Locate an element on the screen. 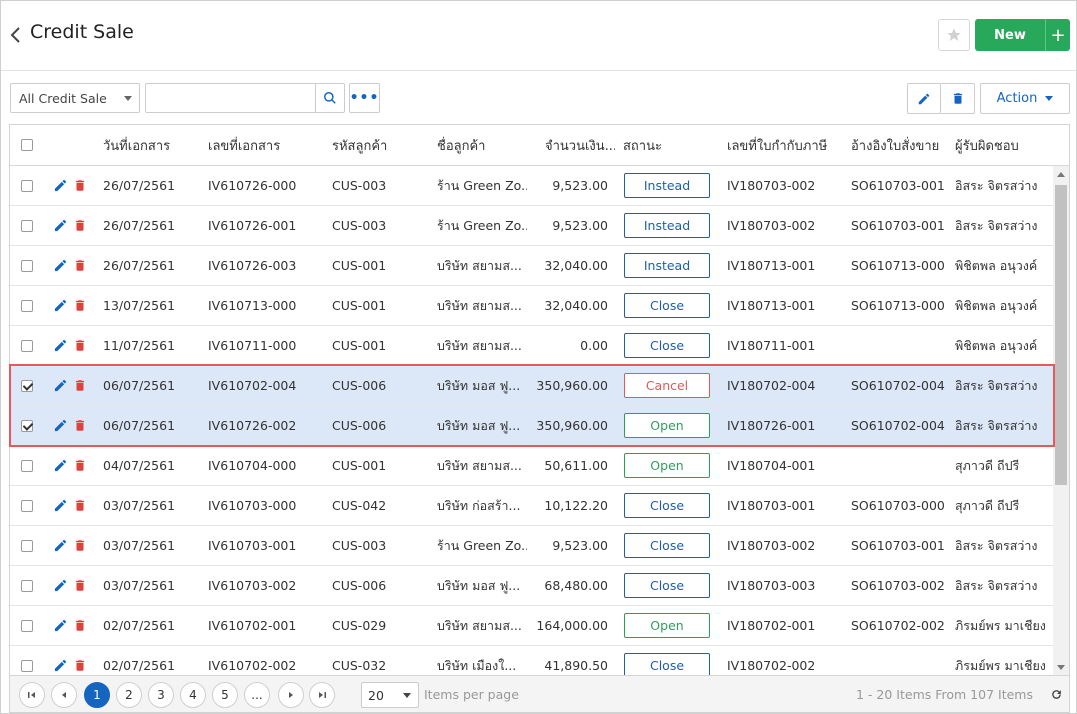  items-per-page-select: 20 is located at coordinates (390, 695).